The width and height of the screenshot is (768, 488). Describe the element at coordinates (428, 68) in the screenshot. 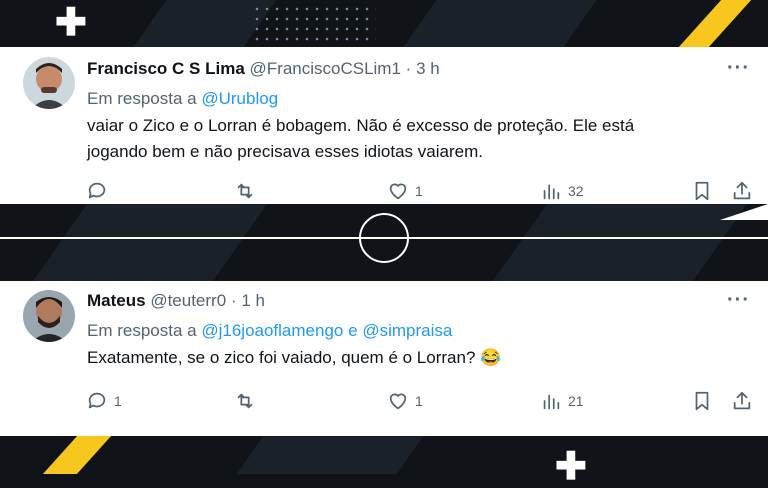

I see `timestamp: 3 h` at that location.